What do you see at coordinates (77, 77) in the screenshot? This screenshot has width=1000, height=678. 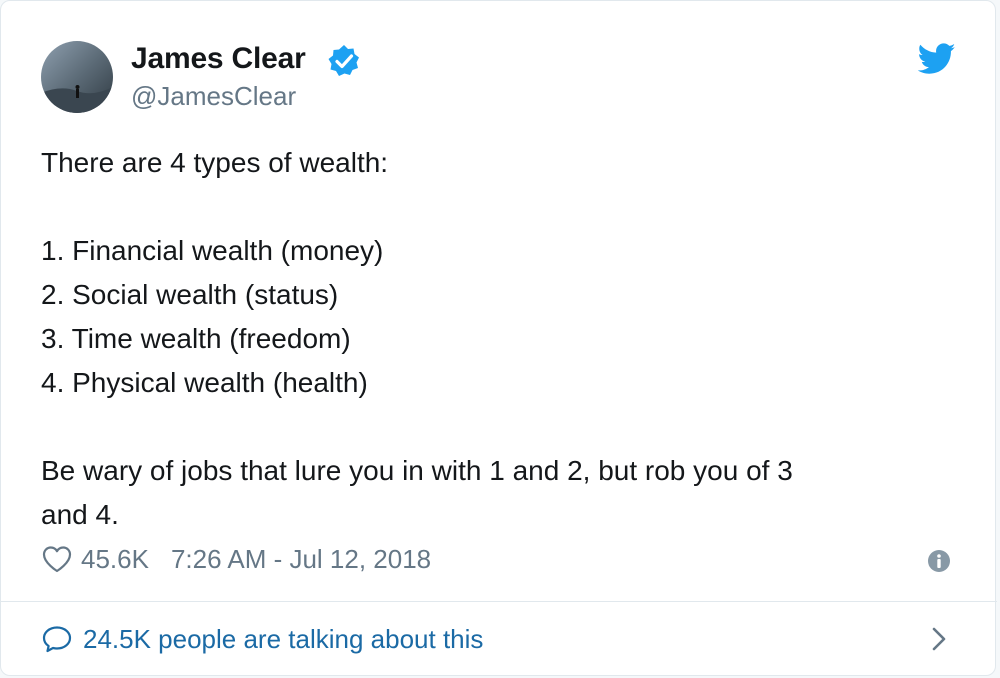 I see `avatar` at bounding box center [77, 77].